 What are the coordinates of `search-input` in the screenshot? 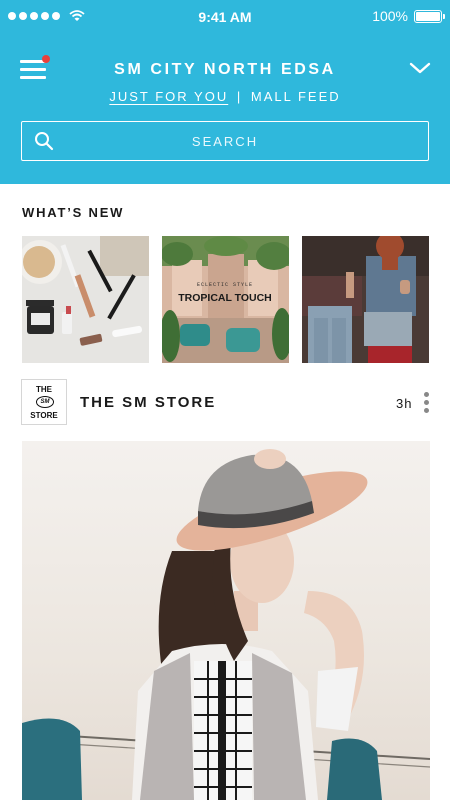 It's located at (225, 141).